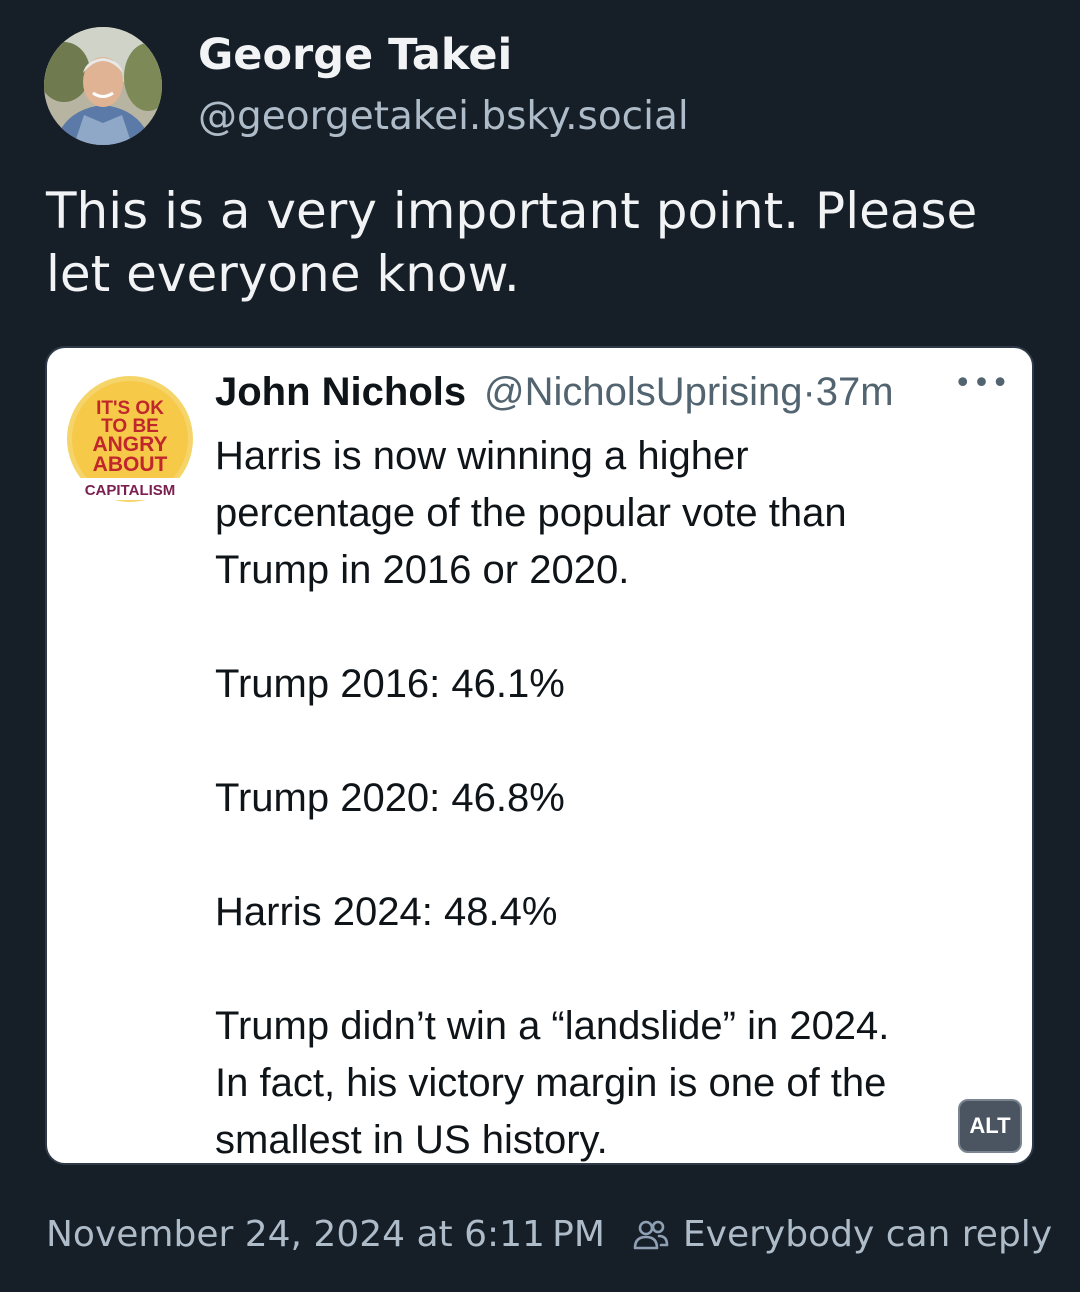  I want to click on reply-setting-button: Everybody can reply, so click(841, 1234).